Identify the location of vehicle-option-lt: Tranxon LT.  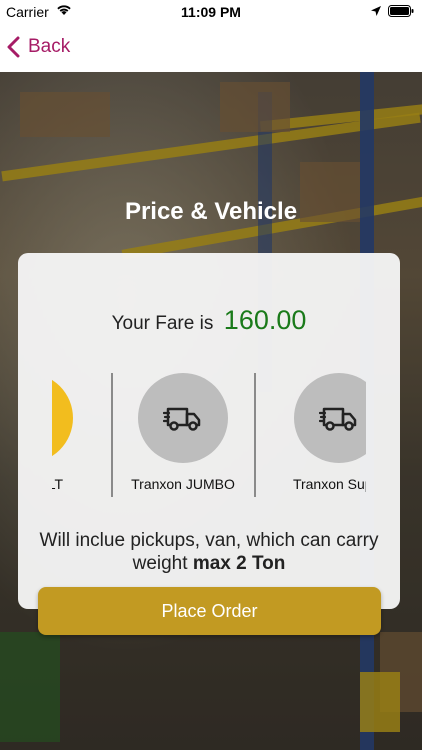
(75, 435).